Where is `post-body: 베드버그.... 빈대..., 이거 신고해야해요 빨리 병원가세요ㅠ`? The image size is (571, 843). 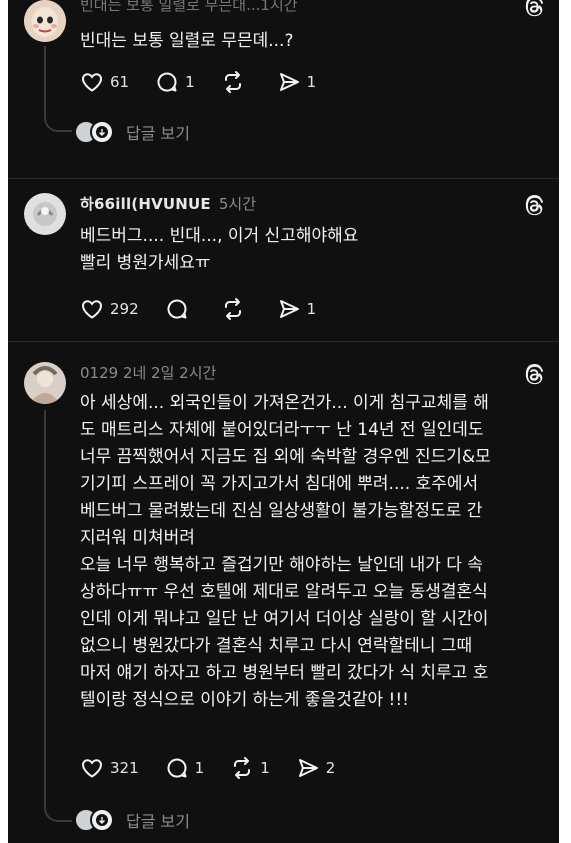 post-body: 베드버그.... 빈대..., 이거 신고해야해요 빨리 병원가세요ㅠ is located at coordinates (315, 250).